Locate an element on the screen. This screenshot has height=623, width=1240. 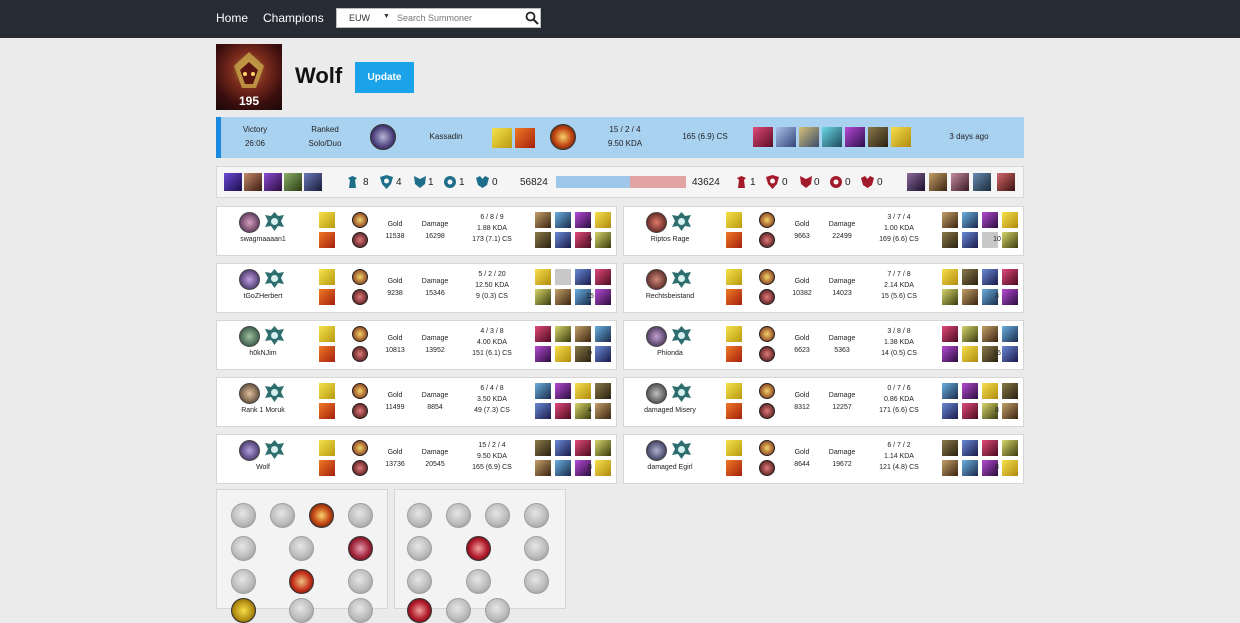
player-name: damaged Egirl is located at coordinates (670, 467).